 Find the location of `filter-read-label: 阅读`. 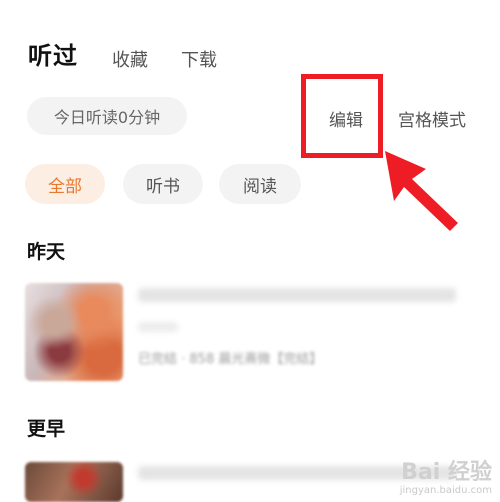

filter-read-label: 阅读 is located at coordinates (260, 186).